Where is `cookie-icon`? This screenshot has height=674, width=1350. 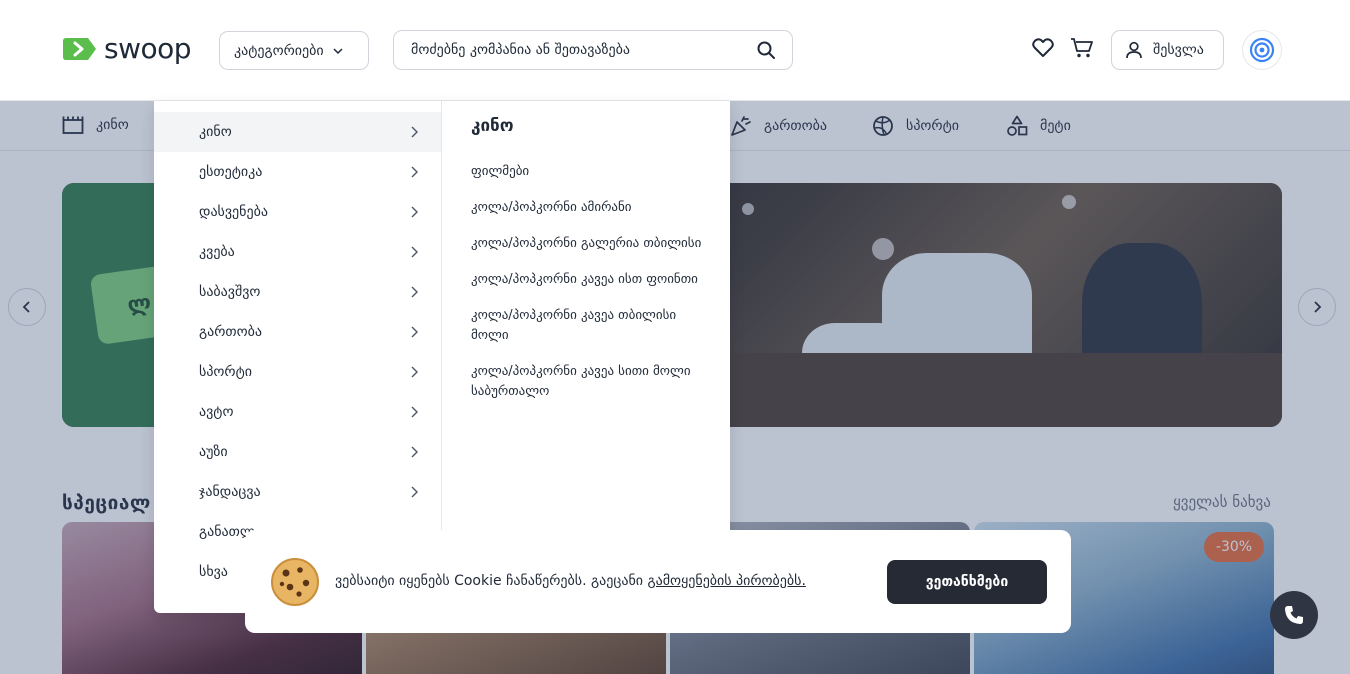
cookie-icon is located at coordinates (295, 581).